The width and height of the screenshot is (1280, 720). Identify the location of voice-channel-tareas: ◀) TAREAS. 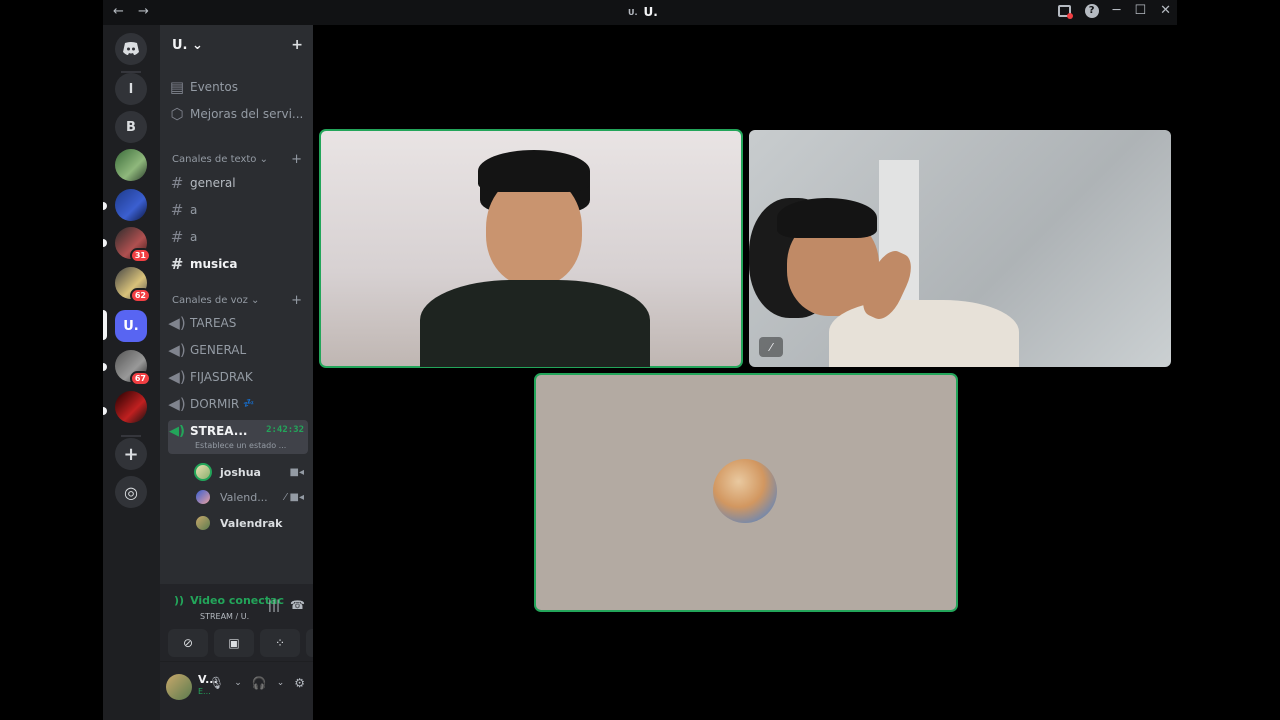
(238, 323).